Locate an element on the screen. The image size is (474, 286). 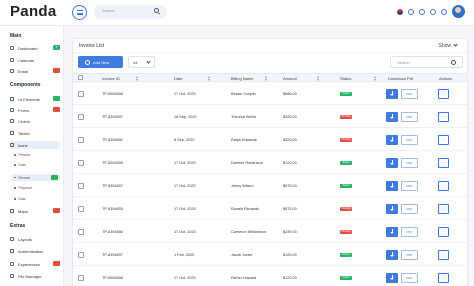
sidebar-item-authentication: Authentication is located at coordinates (35, 251).